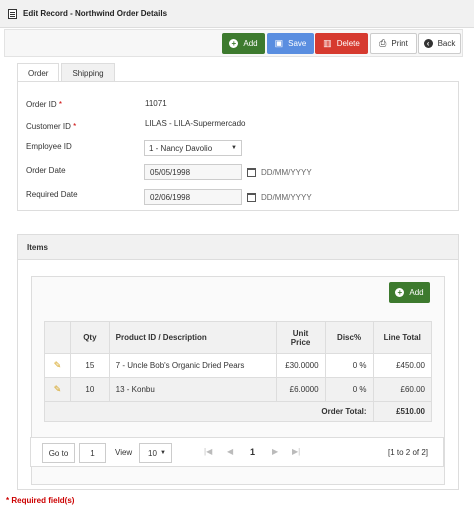  What do you see at coordinates (193, 172) in the screenshot?
I see `order-date-input: 05/05/1998` at bounding box center [193, 172].